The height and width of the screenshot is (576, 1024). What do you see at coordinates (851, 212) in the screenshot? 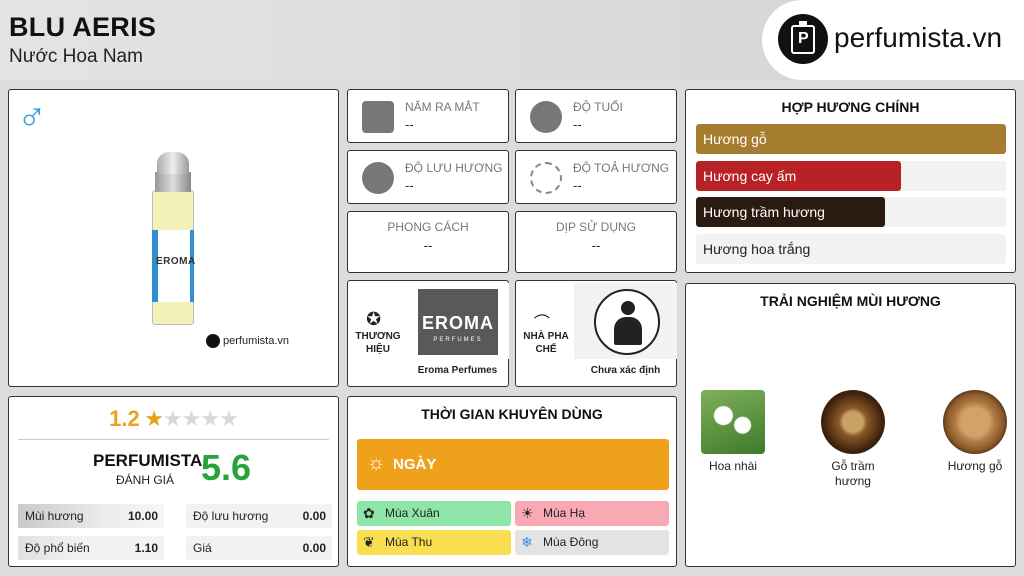
I see `accord-bar: Hương trầm hương` at bounding box center [851, 212].